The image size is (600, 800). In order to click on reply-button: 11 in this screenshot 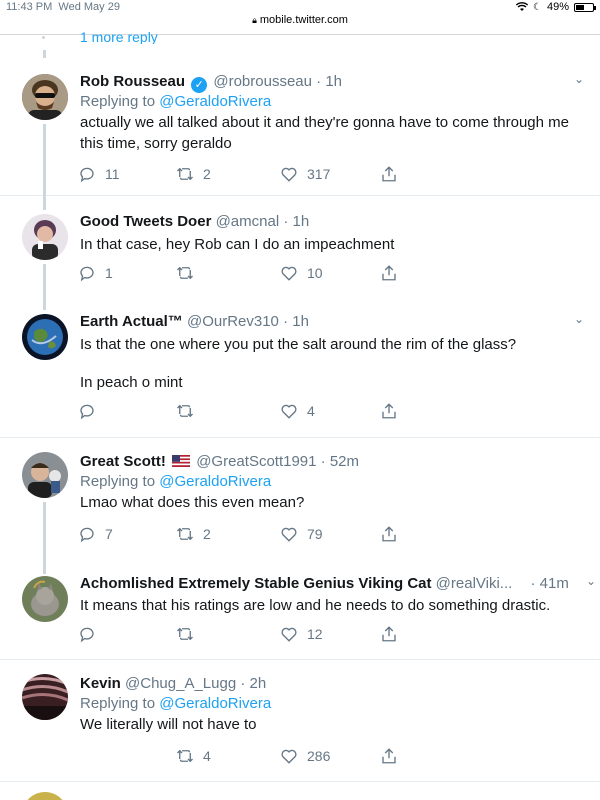, I will do `click(99, 174)`.